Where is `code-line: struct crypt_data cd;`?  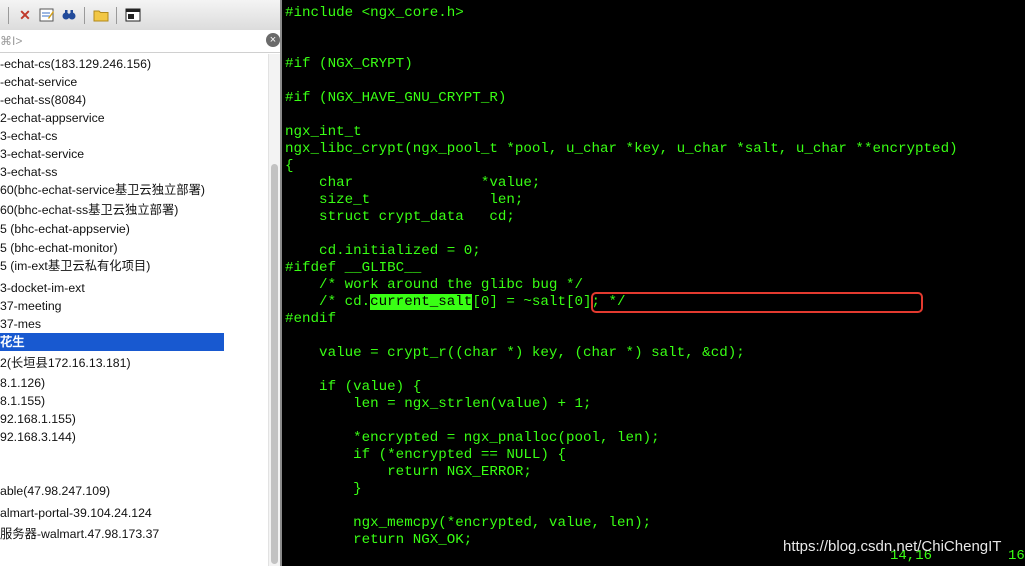 code-line: struct crypt_data cd; is located at coordinates (400, 217).